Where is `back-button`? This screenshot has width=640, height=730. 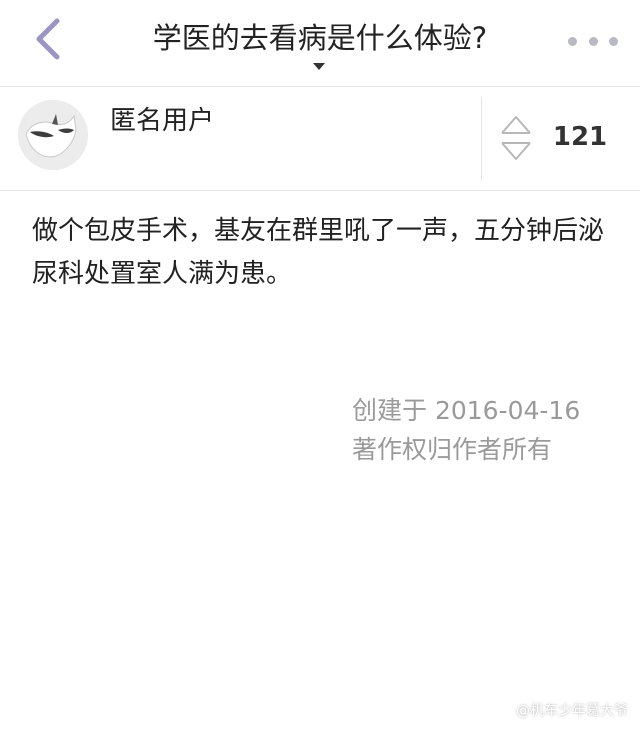
back-button is located at coordinates (48, 39).